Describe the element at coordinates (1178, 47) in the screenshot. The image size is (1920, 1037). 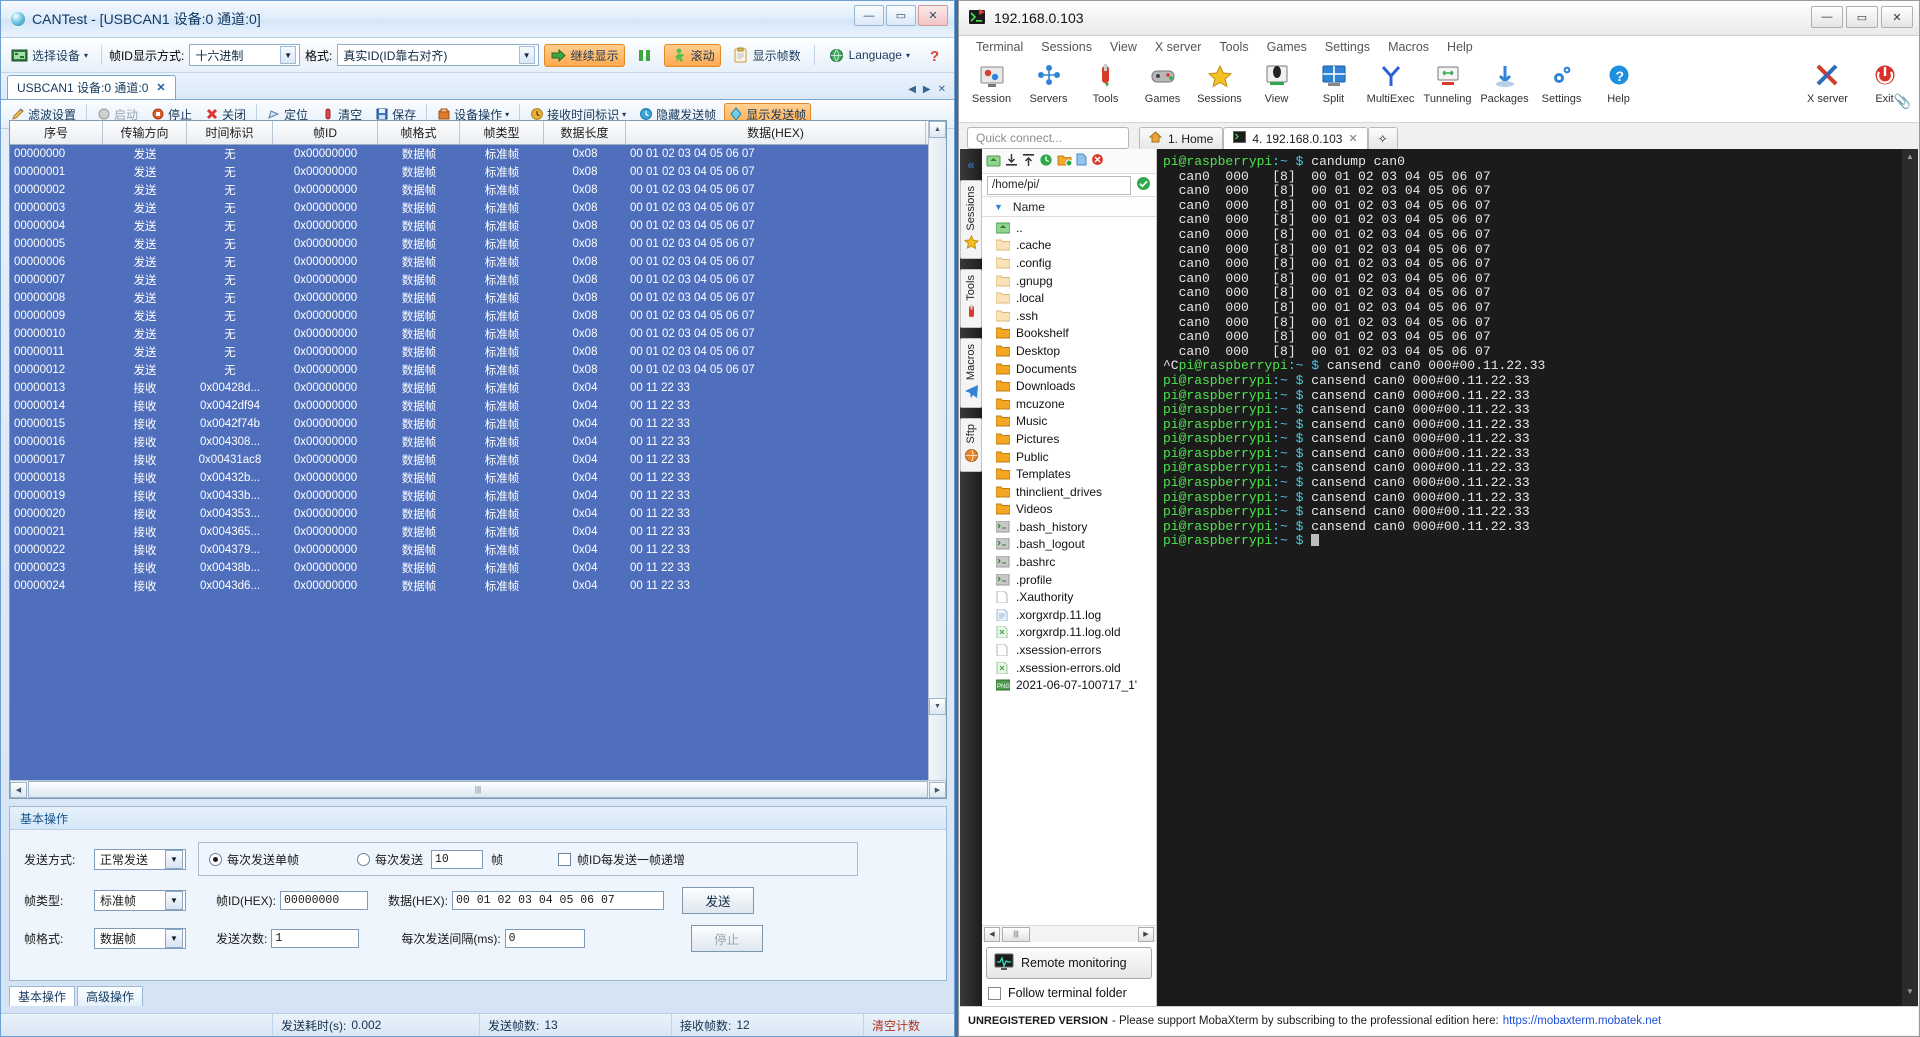
I see `menu-item: X server` at that location.